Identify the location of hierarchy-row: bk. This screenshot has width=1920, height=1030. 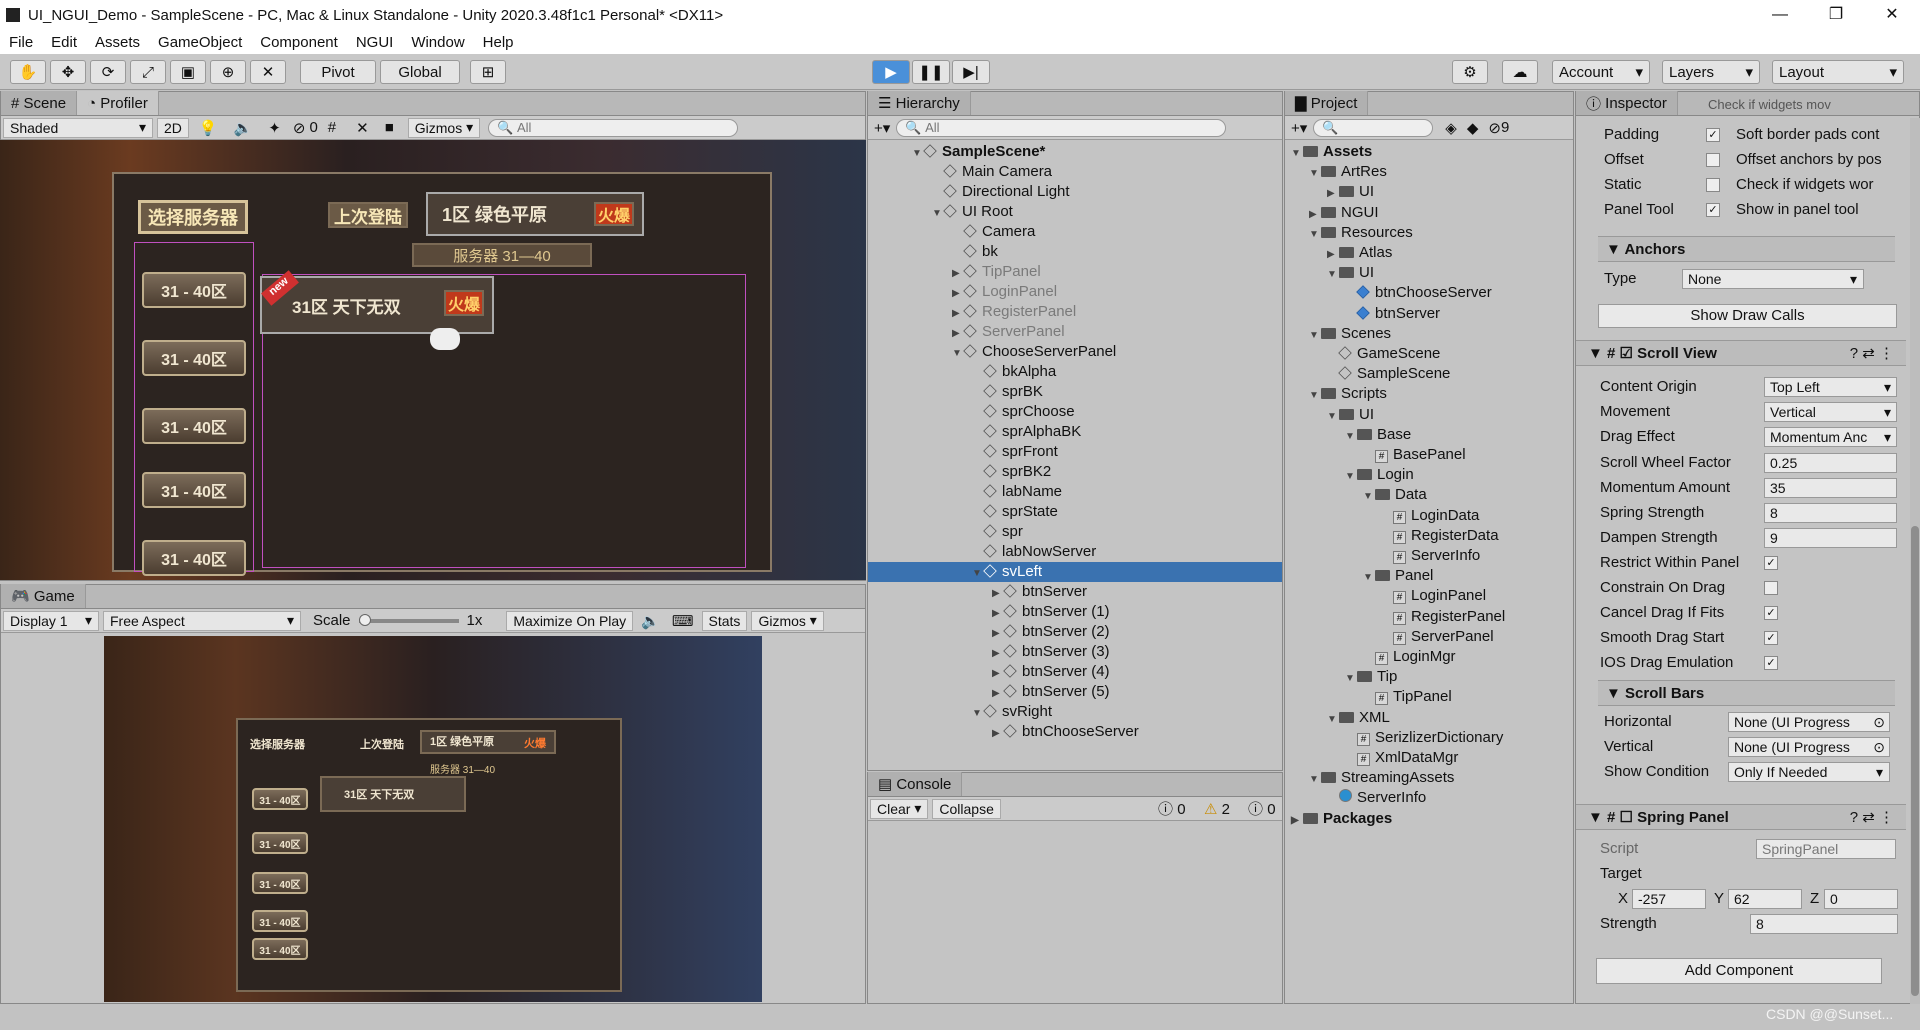
(1075, 252).